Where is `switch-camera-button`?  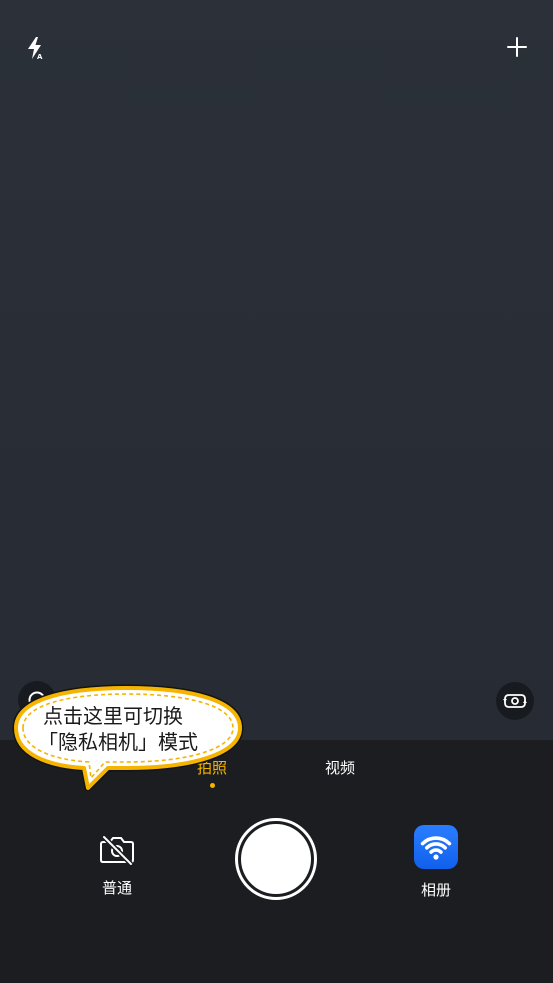
switch-camera-button is located at coordinates (515, 701).